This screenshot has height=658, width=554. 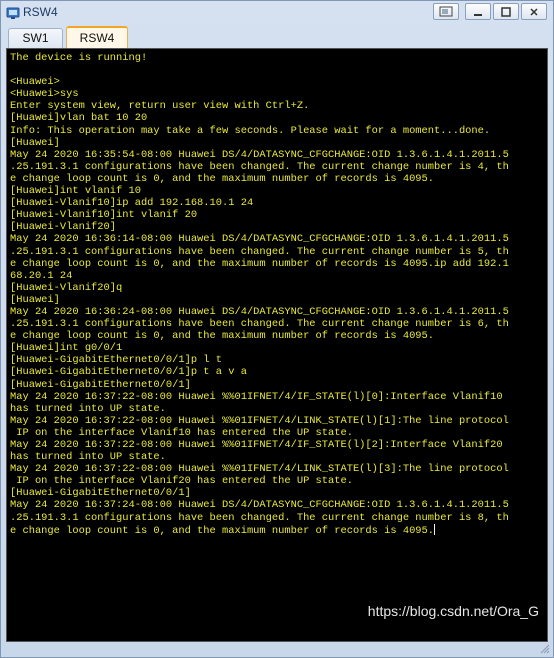 What do you see at coordinates (116, 360) in the screenshot?
I see `terminal-line: [Huawei-GigabitEthernet0/0/1]p l t` at bounding box center [116, 360].